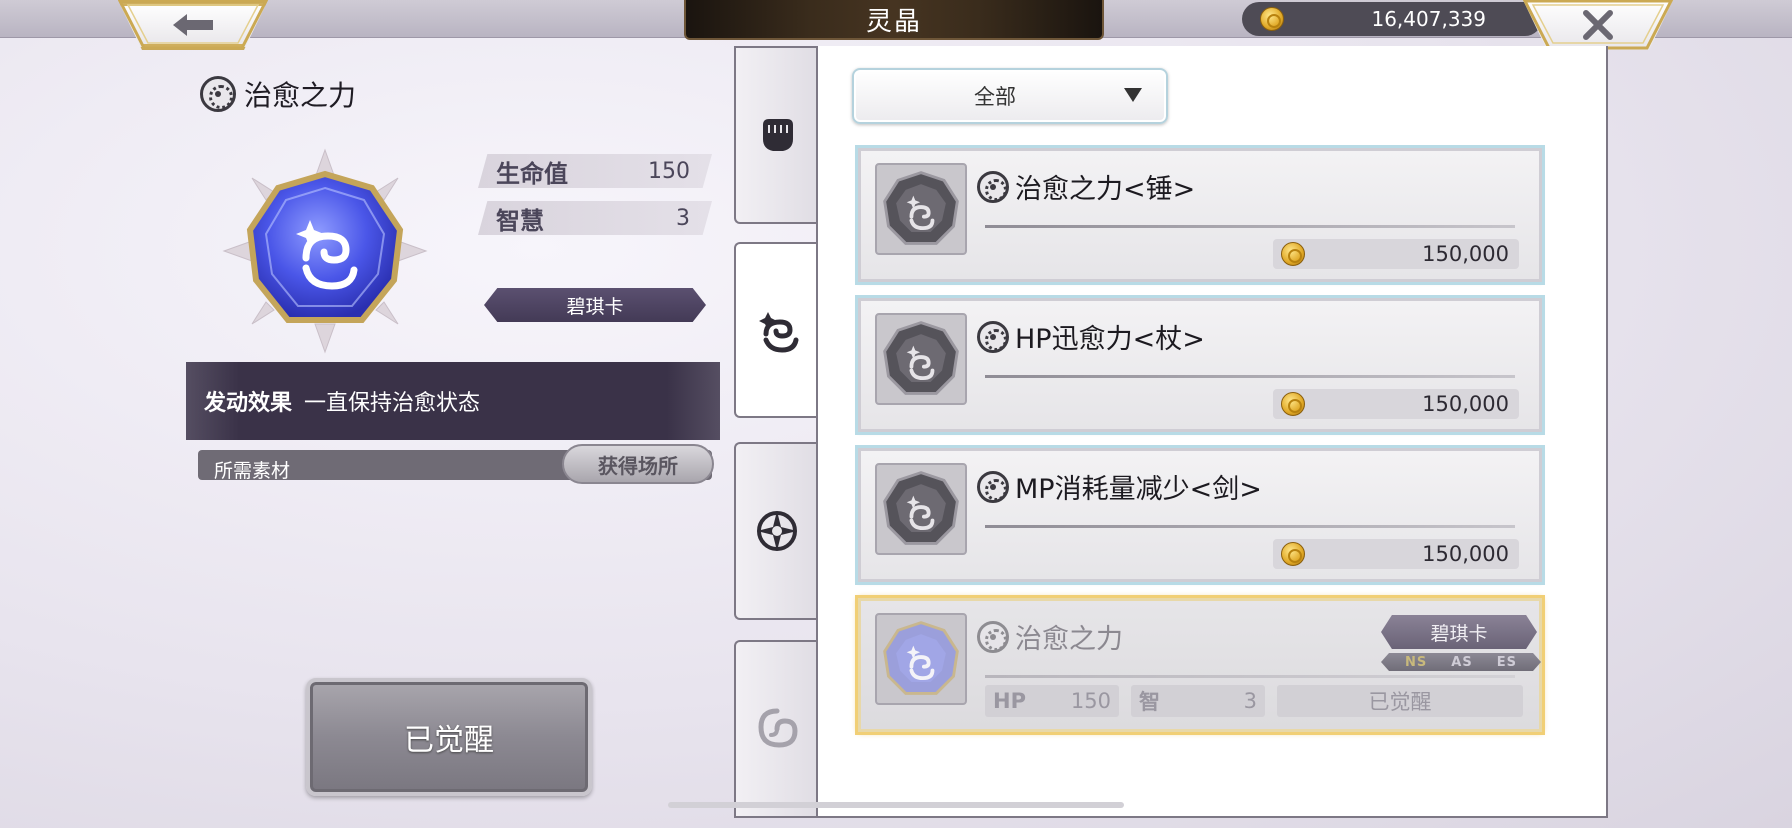 This screenshot has height=828, width=1792. What do you see at coordinates (1198, 701) in the screenshot?
I see `int-stat: 智 3` at bounding box center [1198, 701].